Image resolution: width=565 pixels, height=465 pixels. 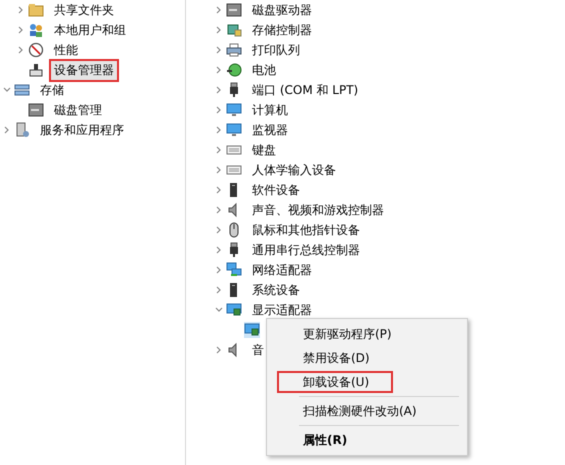 What do you see at coordinates (305, 90) in the screenshot?
I see `tree-item: 端口 (COM 和 LPT)` at bounding box center [305, 90].